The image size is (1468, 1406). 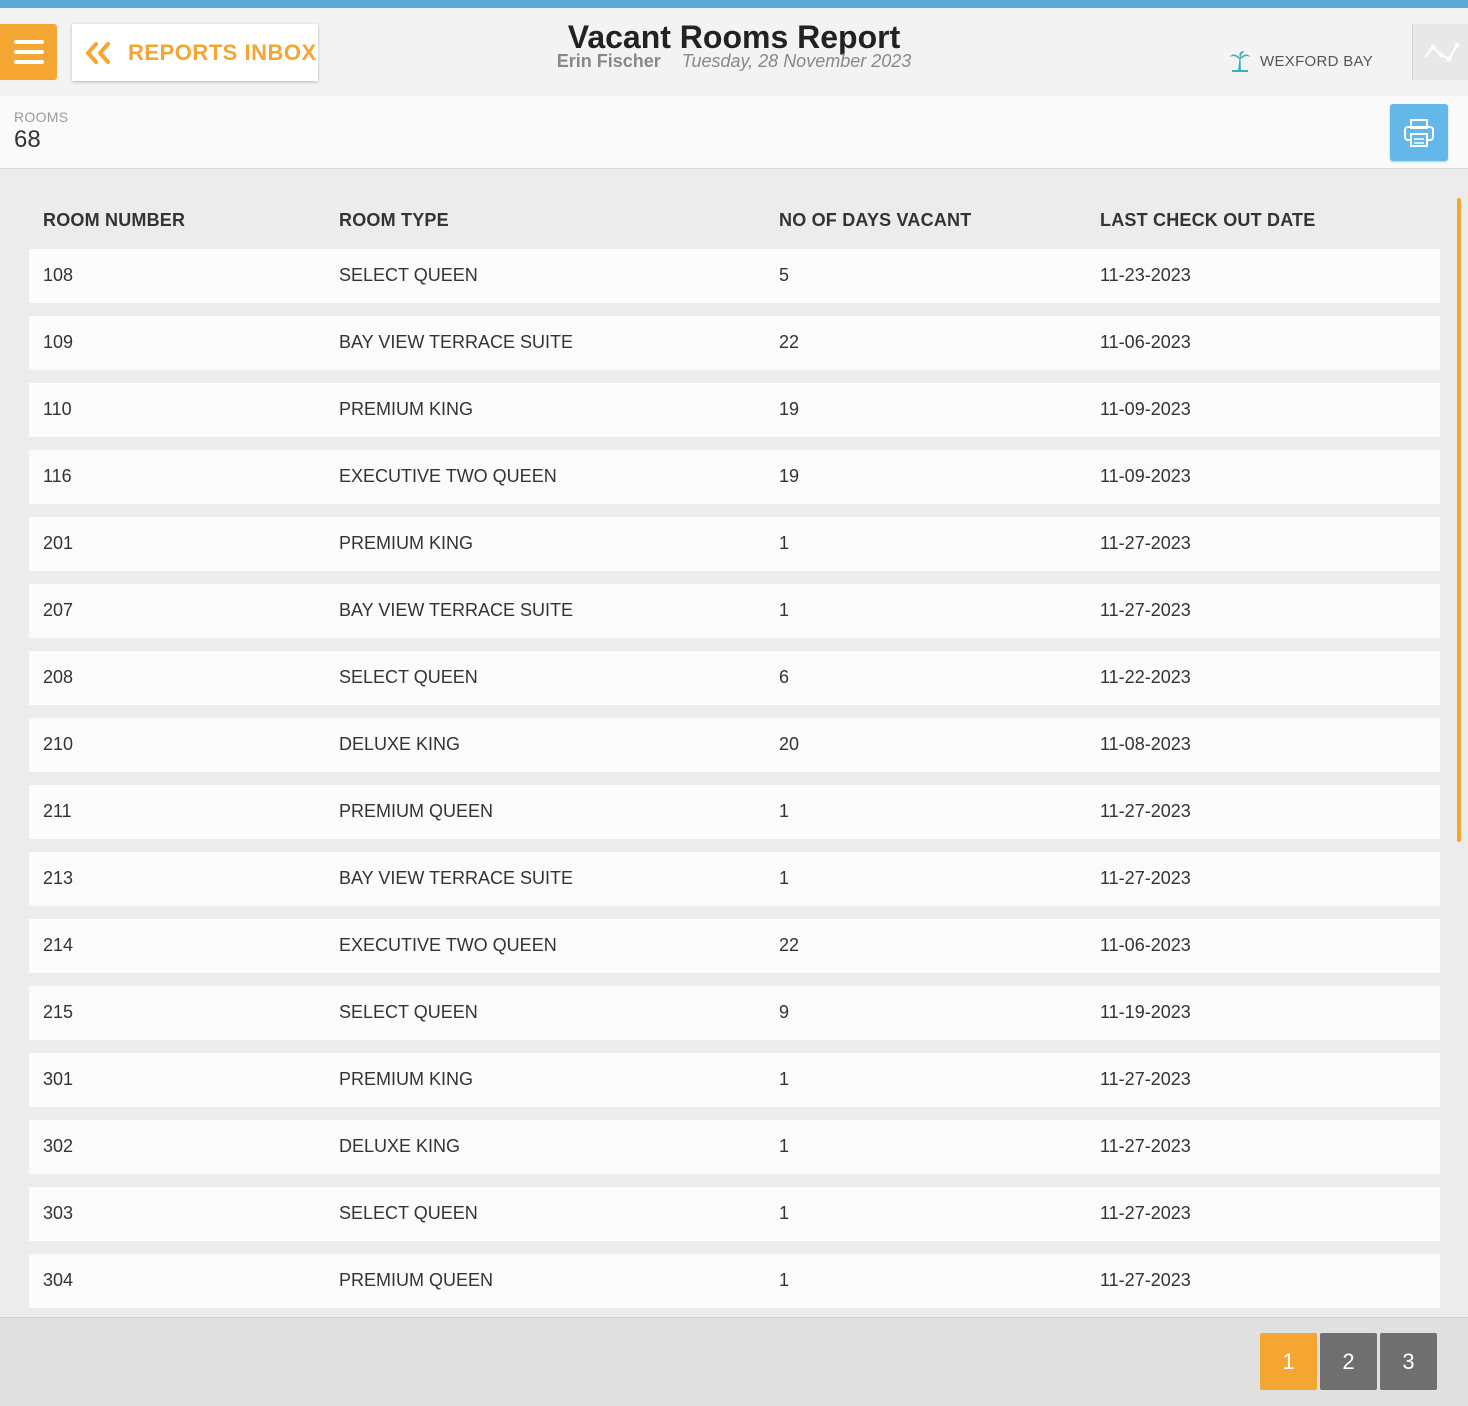 I want to click on top-accent-bar, so click(x=734, y=4).